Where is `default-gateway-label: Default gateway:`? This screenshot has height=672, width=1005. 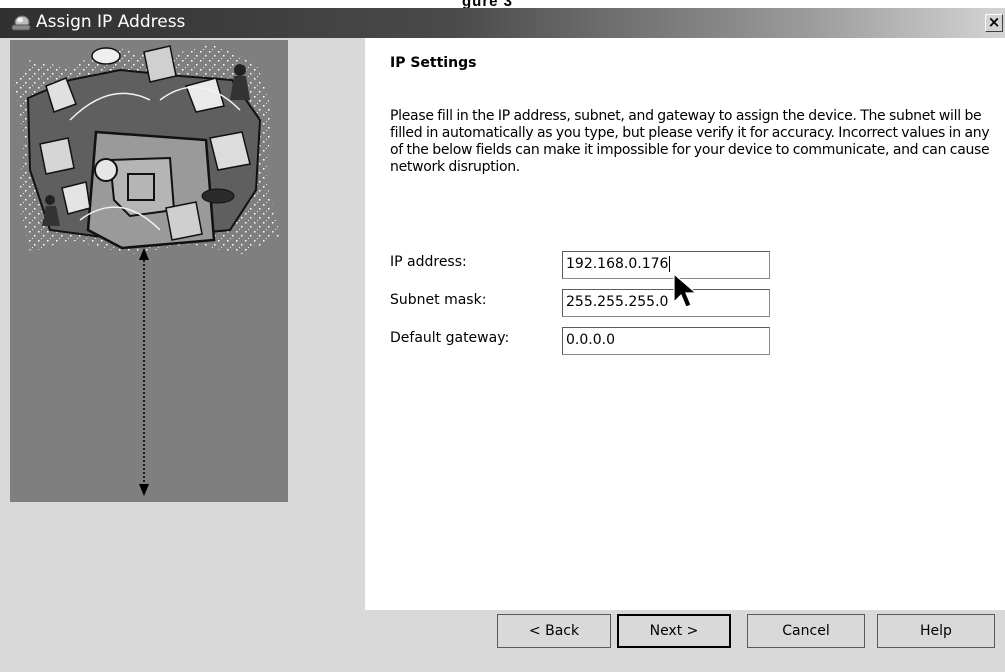
default-gateway-label: Default gateway: is located at coordinates (450, 338).